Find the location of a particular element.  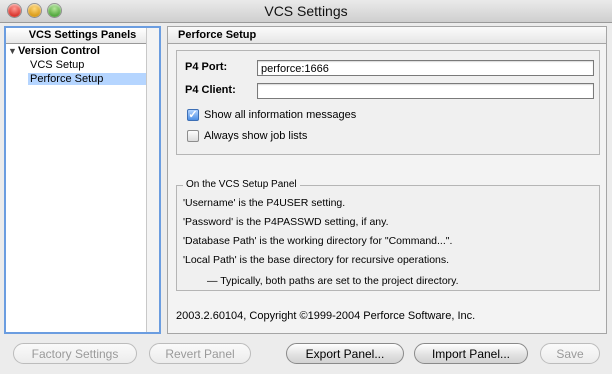

info-line: 'Username' is the P4USER setting. is located at coordinates (264, 203).